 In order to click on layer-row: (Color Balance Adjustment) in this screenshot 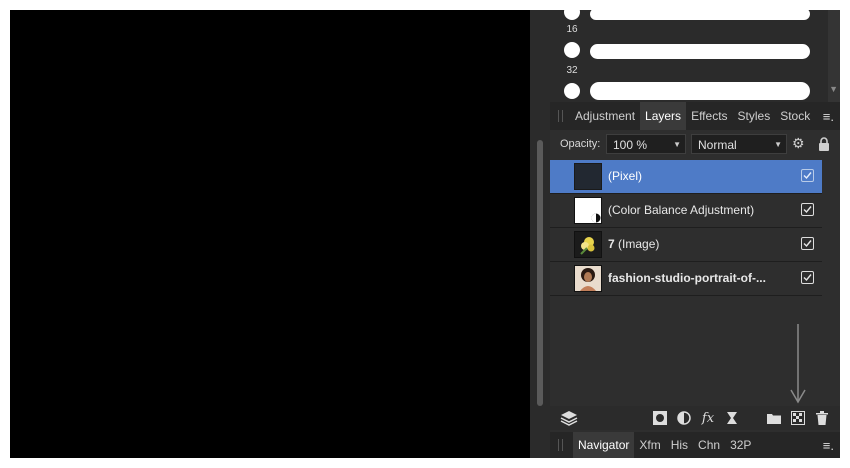, I will do `click(686, 211)`.